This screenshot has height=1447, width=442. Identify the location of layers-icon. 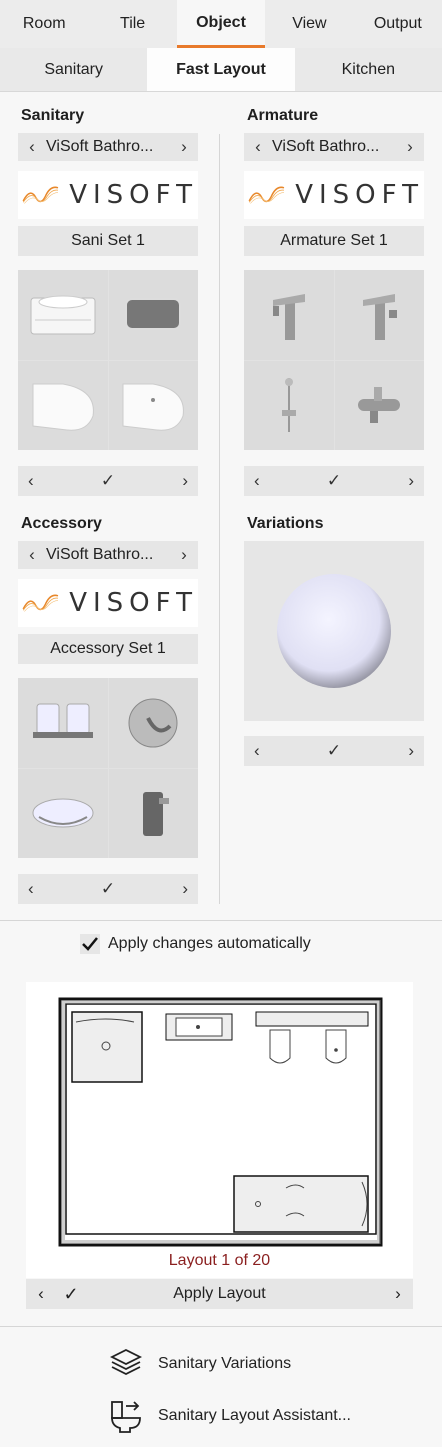
(126, 1362).